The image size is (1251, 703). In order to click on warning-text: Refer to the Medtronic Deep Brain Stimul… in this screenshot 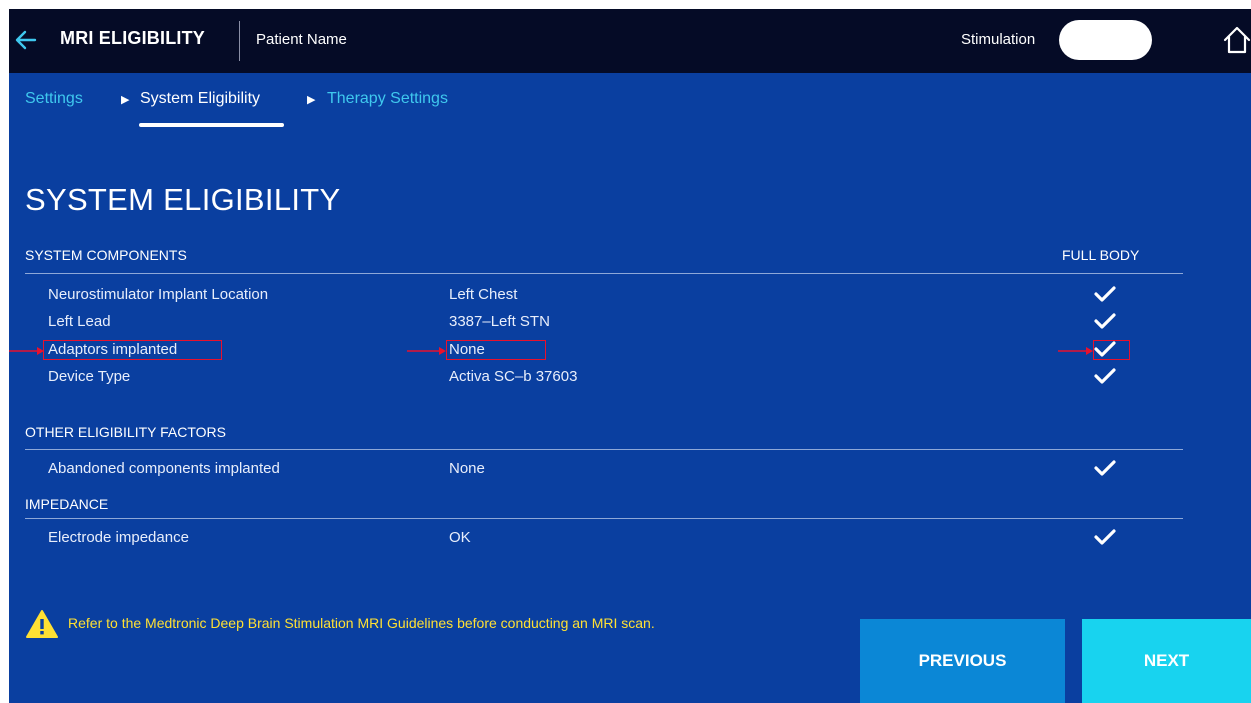, I will do `click(361, 623)`.